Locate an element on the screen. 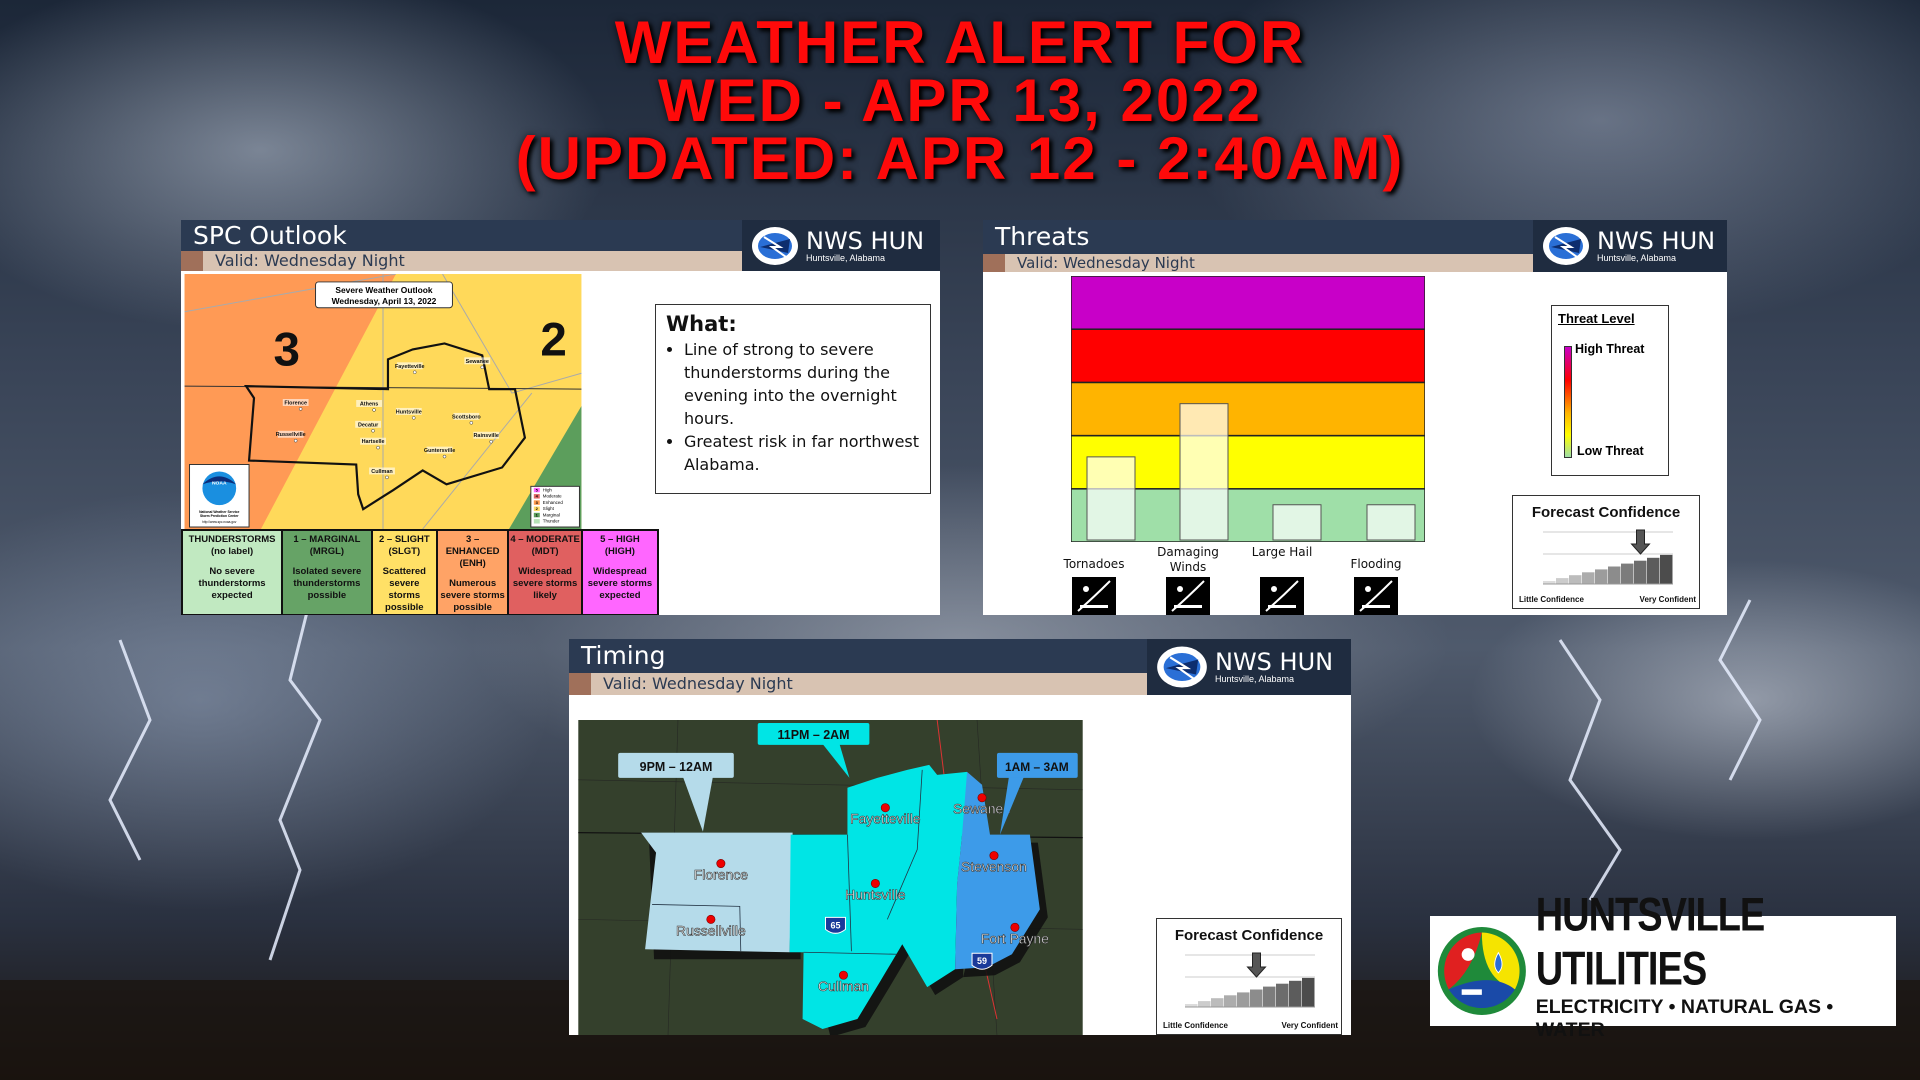  category-abbr: (no label) is located at coordinates (232, 551).